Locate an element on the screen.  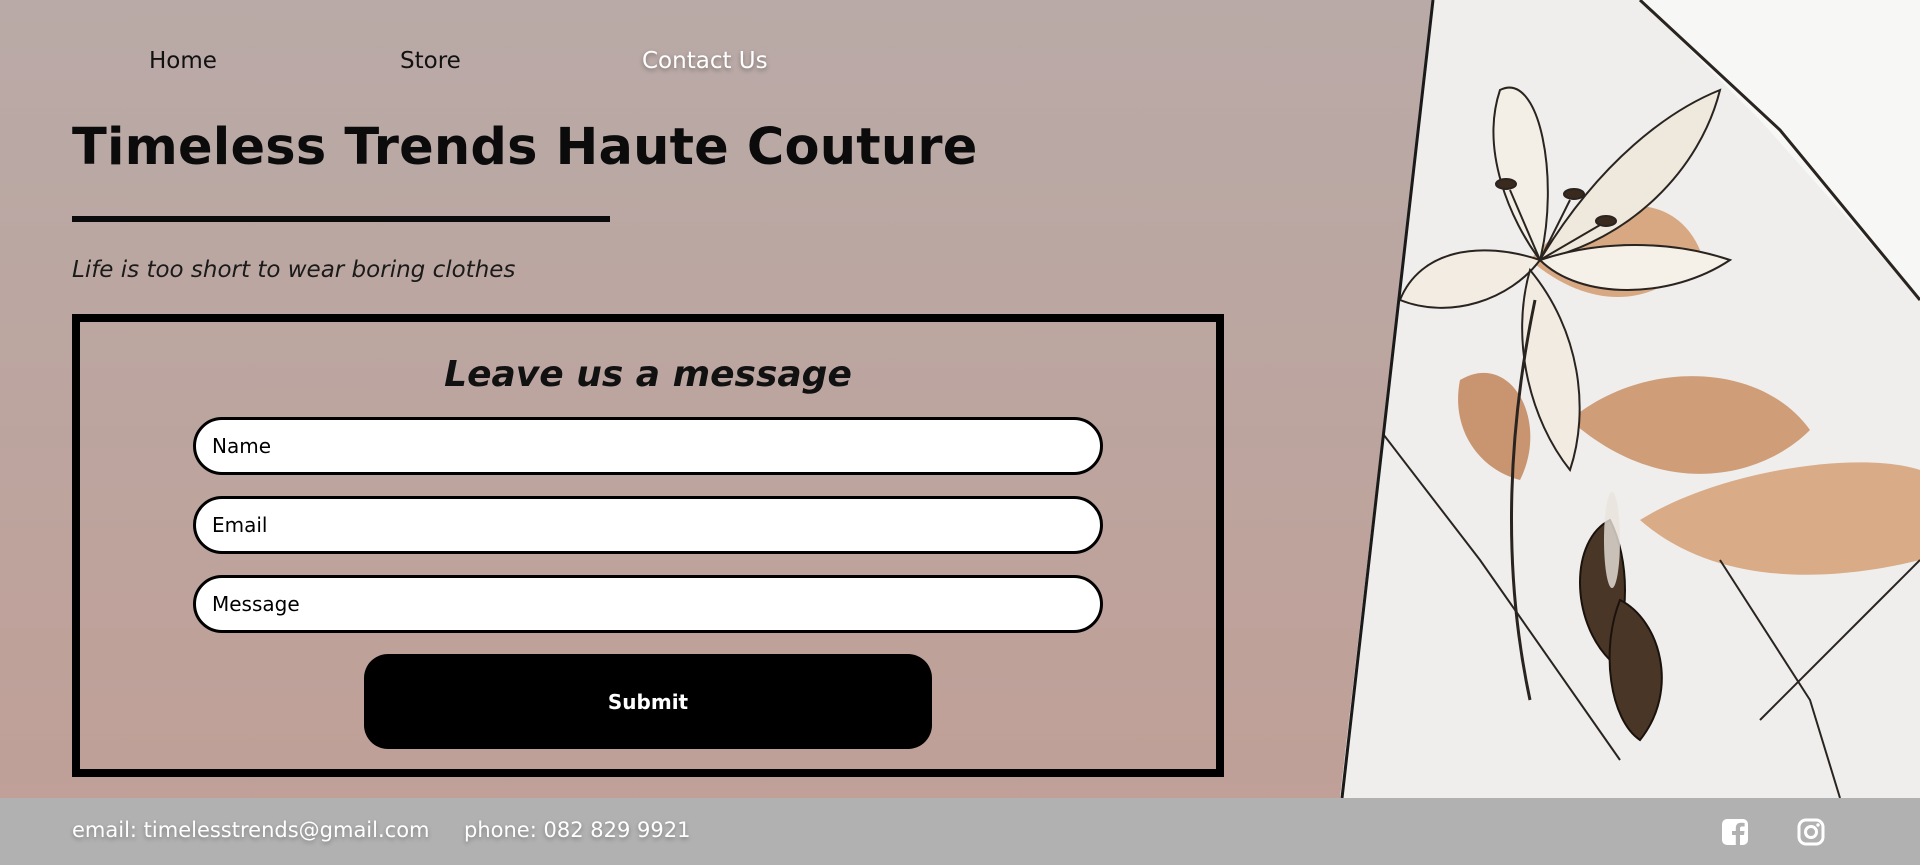
submit-button: Submit is located at coordinates (648, 701).